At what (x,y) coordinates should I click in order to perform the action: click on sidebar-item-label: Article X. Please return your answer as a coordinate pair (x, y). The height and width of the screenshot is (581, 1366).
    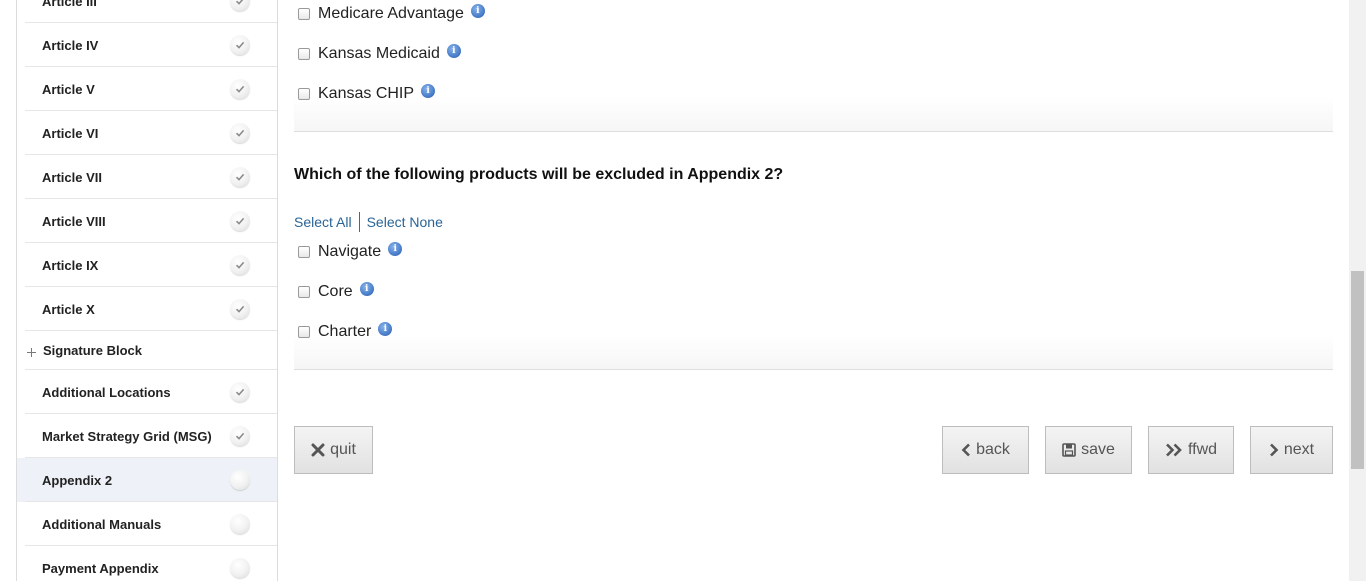
    Looking at the image, I should click on (68, 309).